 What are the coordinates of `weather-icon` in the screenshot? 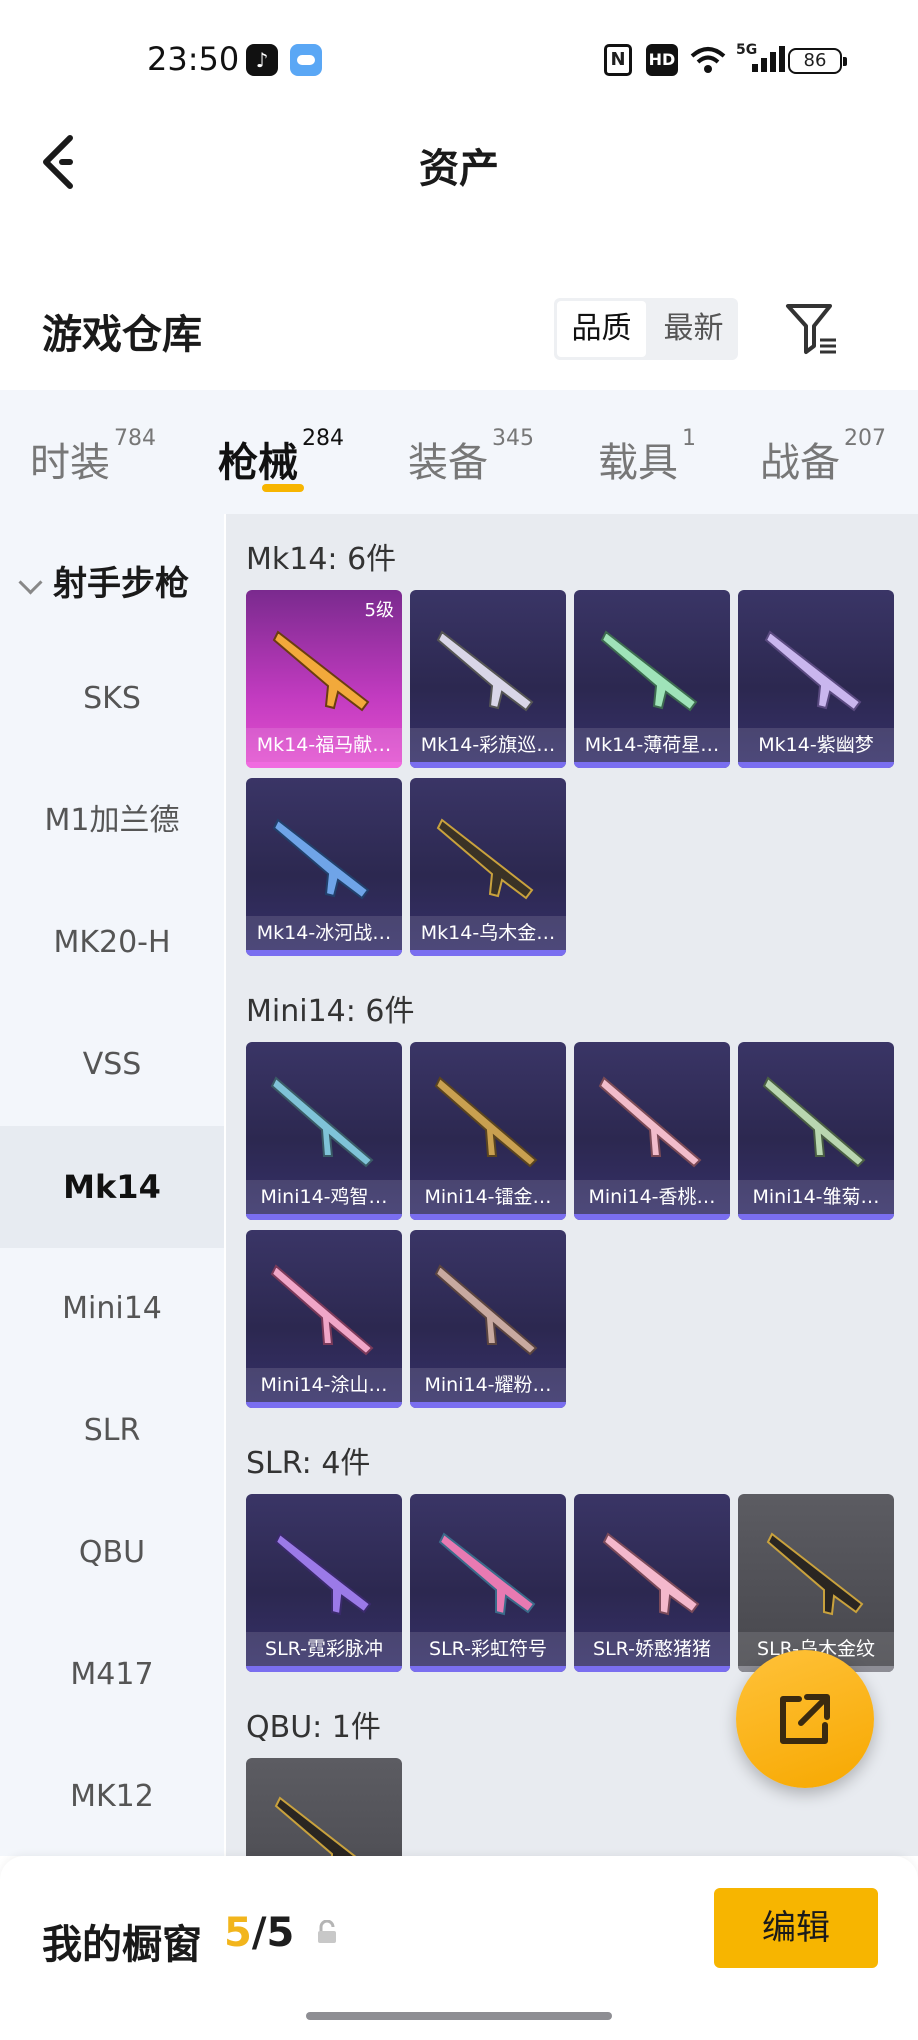 It's located at (306, 60).